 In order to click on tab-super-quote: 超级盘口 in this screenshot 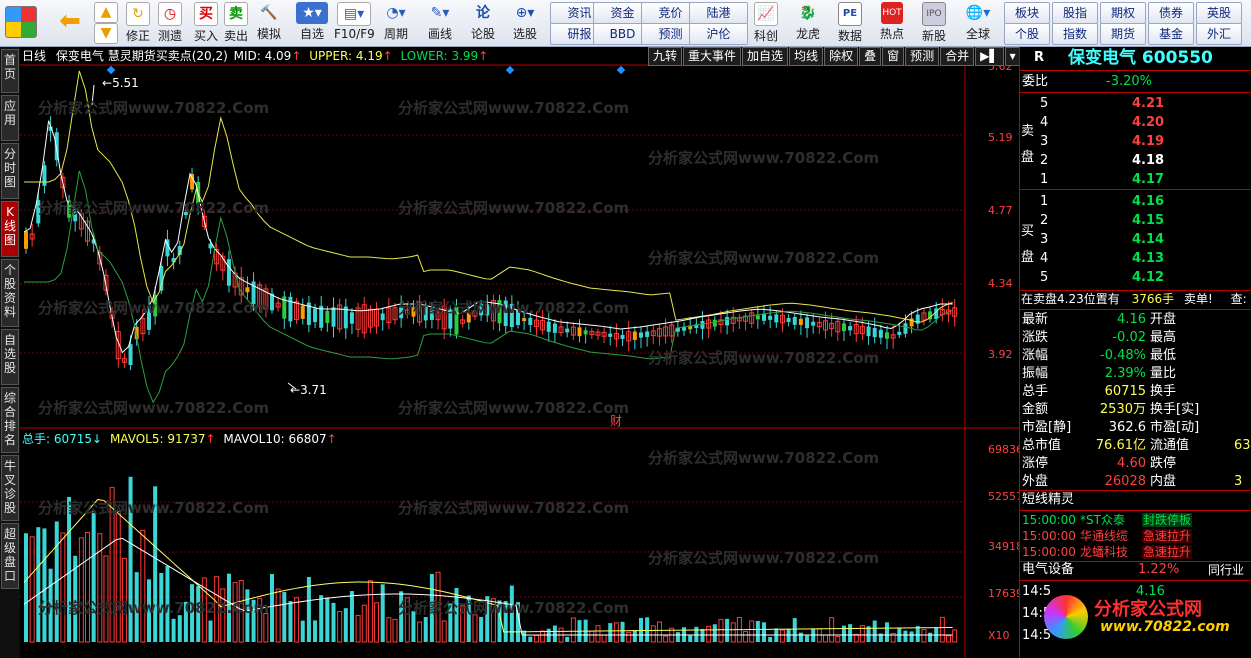, I will do `click(10, 556)`.